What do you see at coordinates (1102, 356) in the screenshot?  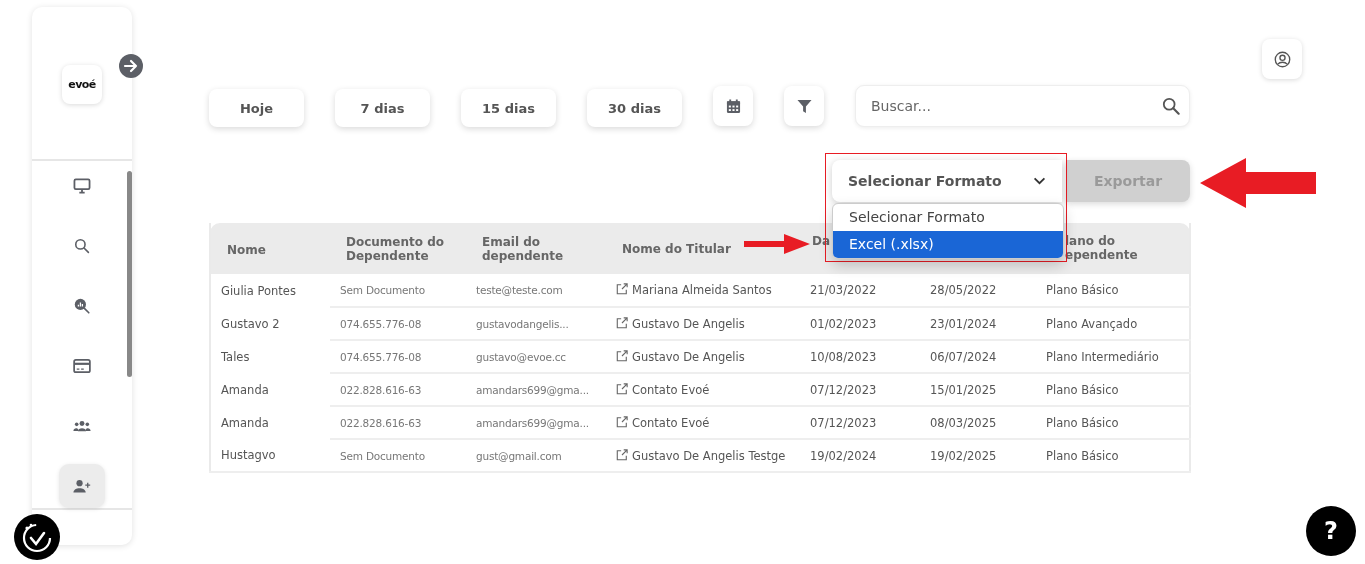 I see `table-cell: Plano Intermediário` at bounding box center [1102, 356].